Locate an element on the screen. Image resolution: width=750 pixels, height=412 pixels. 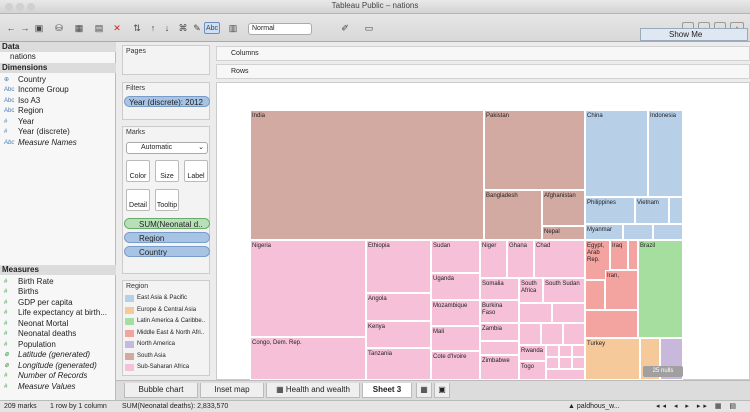
treemap-cell: Pakistan is located at coordinates (534, 150).